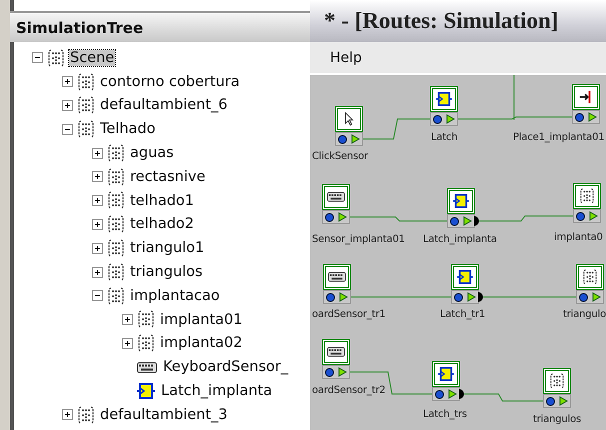 The image size is (606, 430). Describe the element at coordinates (458, 21) in the screenshot. I see `window-title: * - [Routes: Simulation]` at that location.